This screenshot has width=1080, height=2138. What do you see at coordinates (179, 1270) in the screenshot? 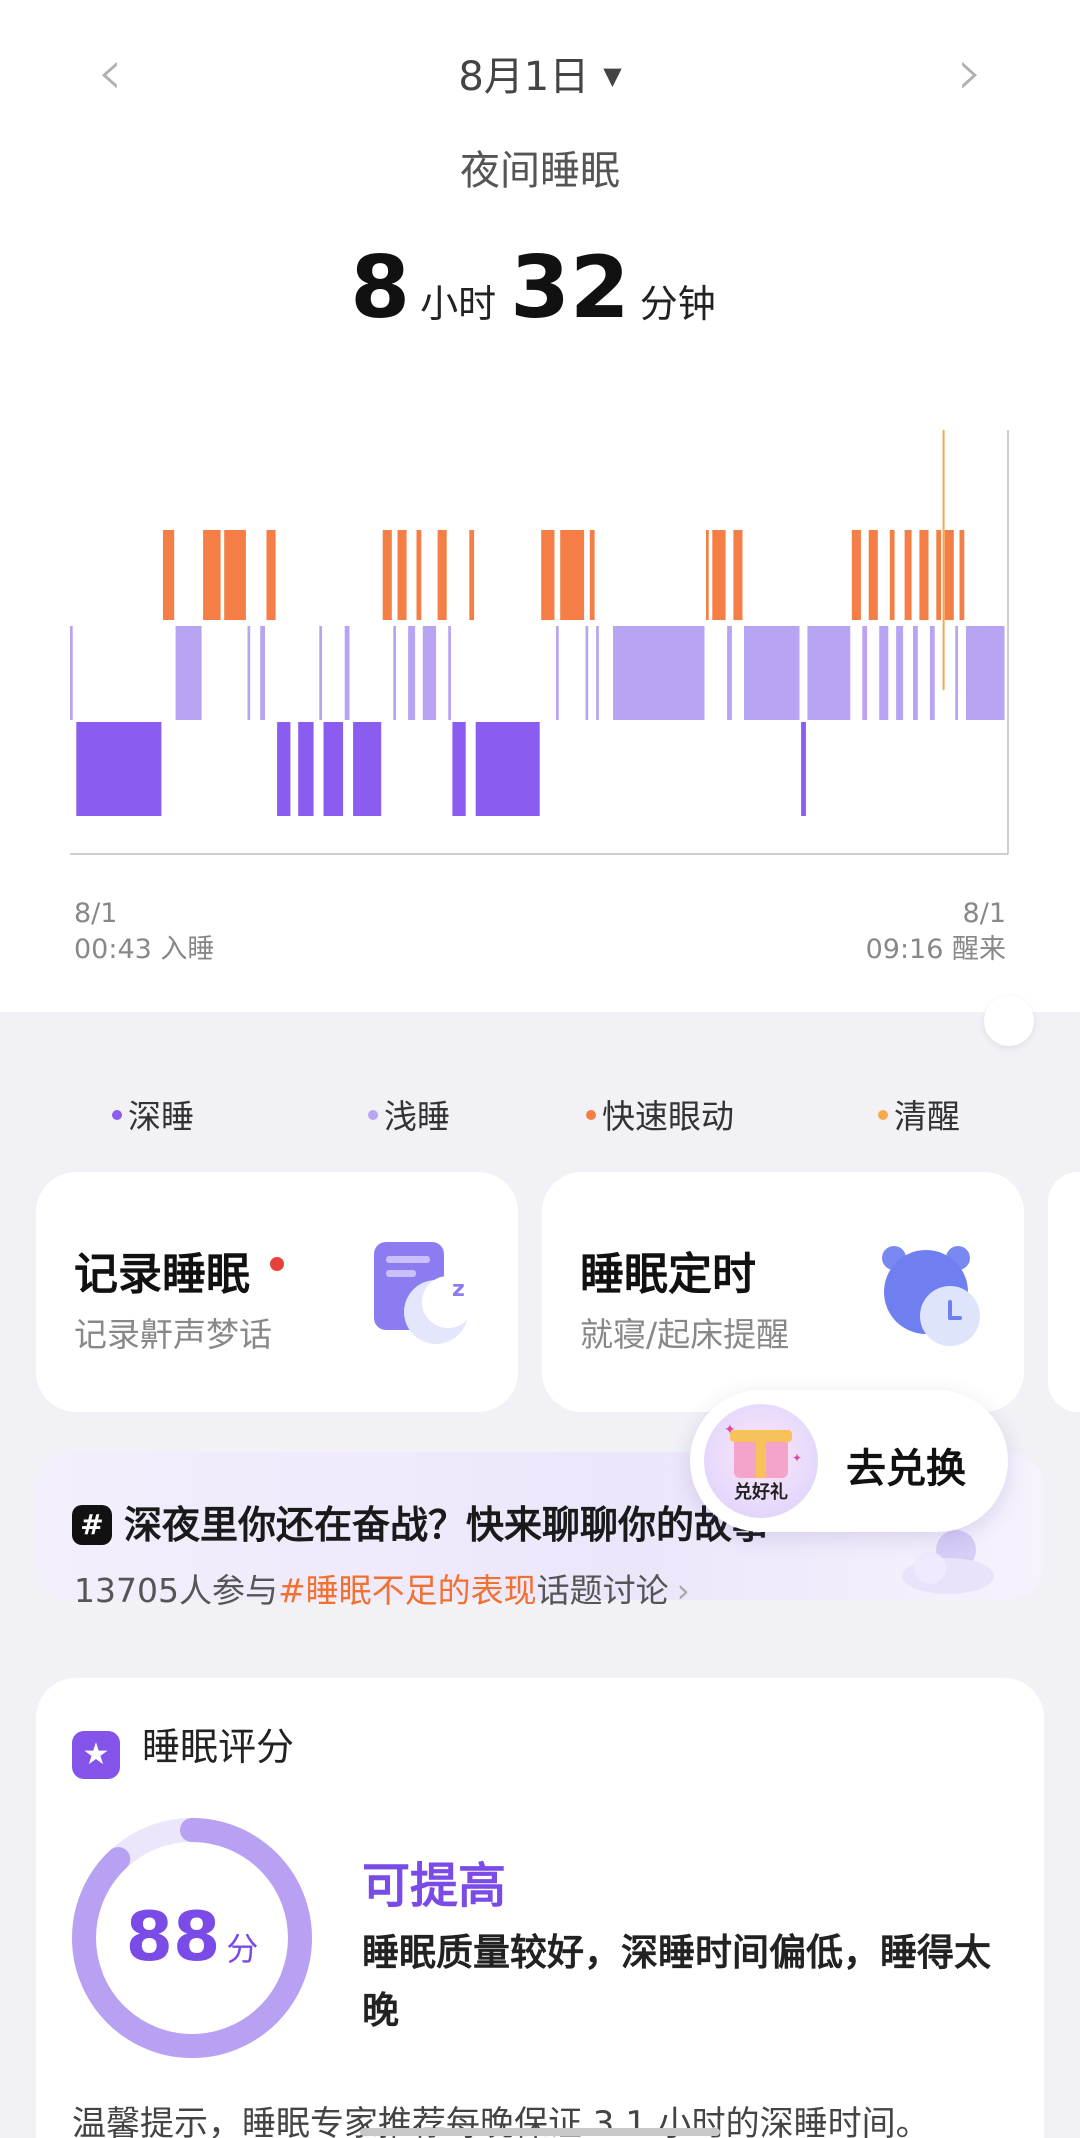
I see `record-sleep-title: 记录睡眠` at bounding box center [179, 1270].